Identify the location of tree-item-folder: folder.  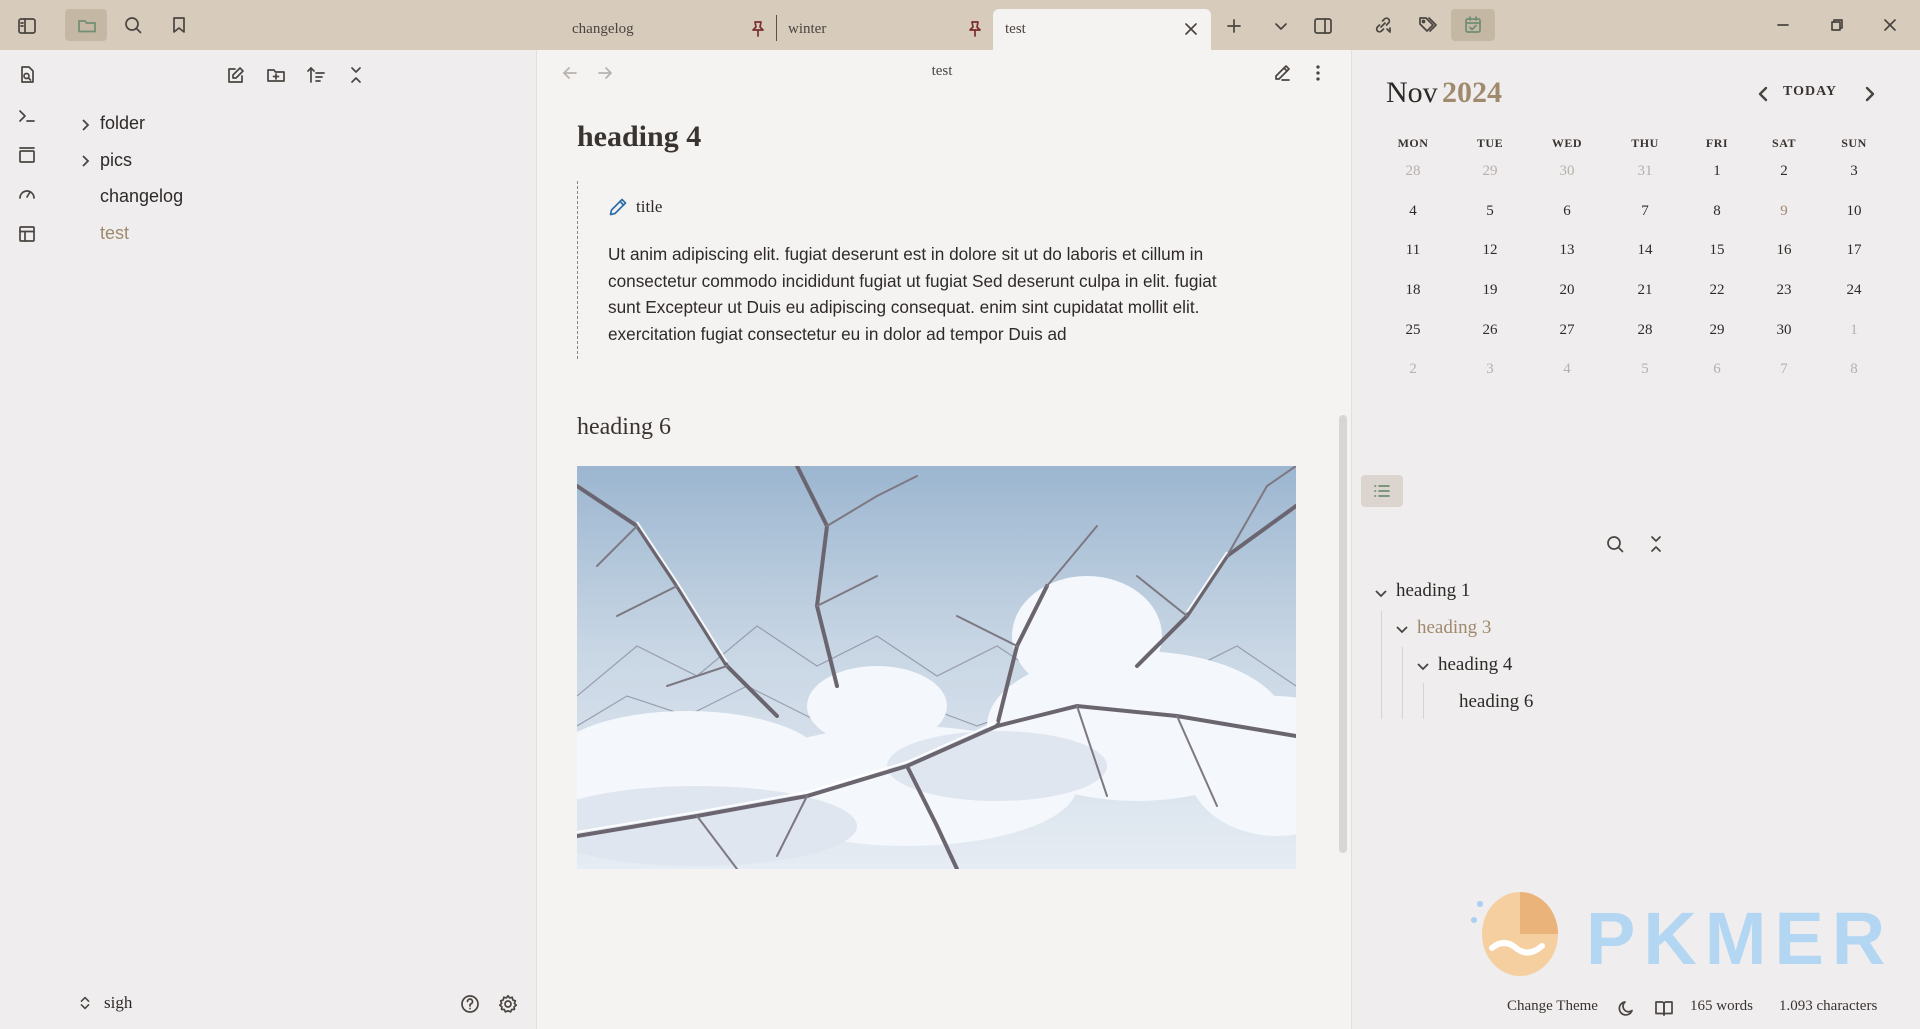
(122, 123).